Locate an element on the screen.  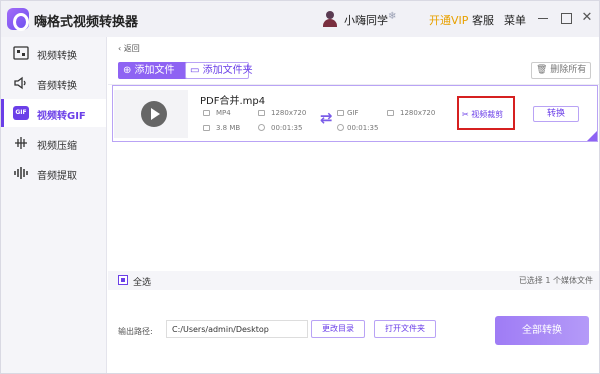
target-clock-icon is located at coordinates (340, 127).